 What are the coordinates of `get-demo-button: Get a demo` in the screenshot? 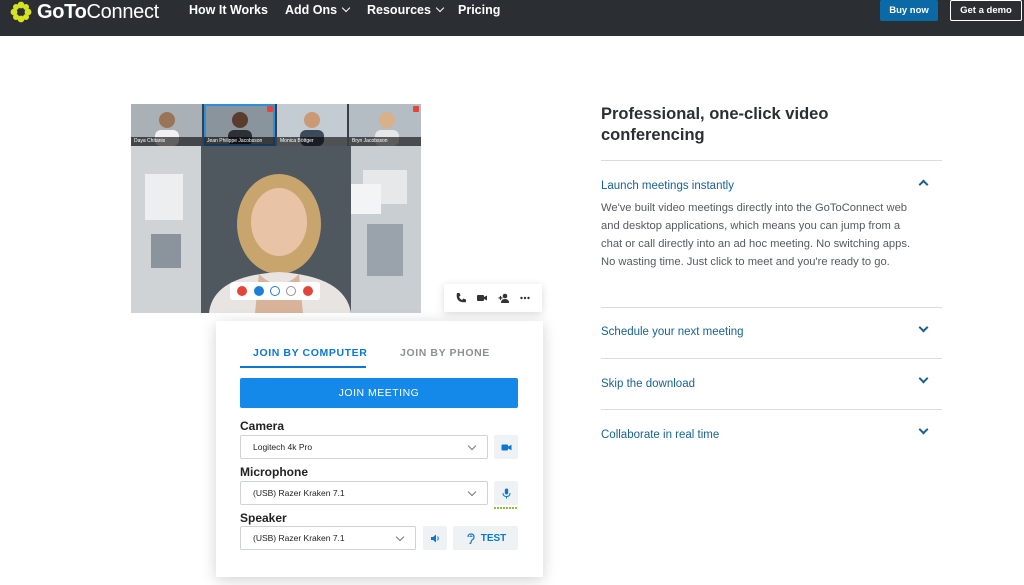 It's located at (986, 10).